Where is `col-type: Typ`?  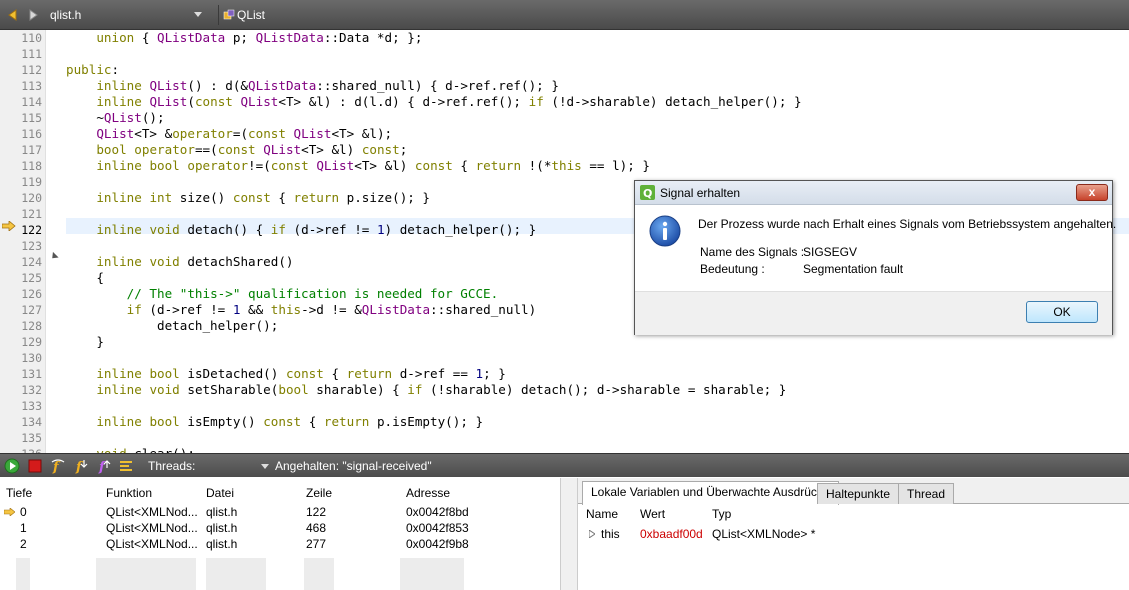 col-type: Typ is located at coordinates (721, 514).